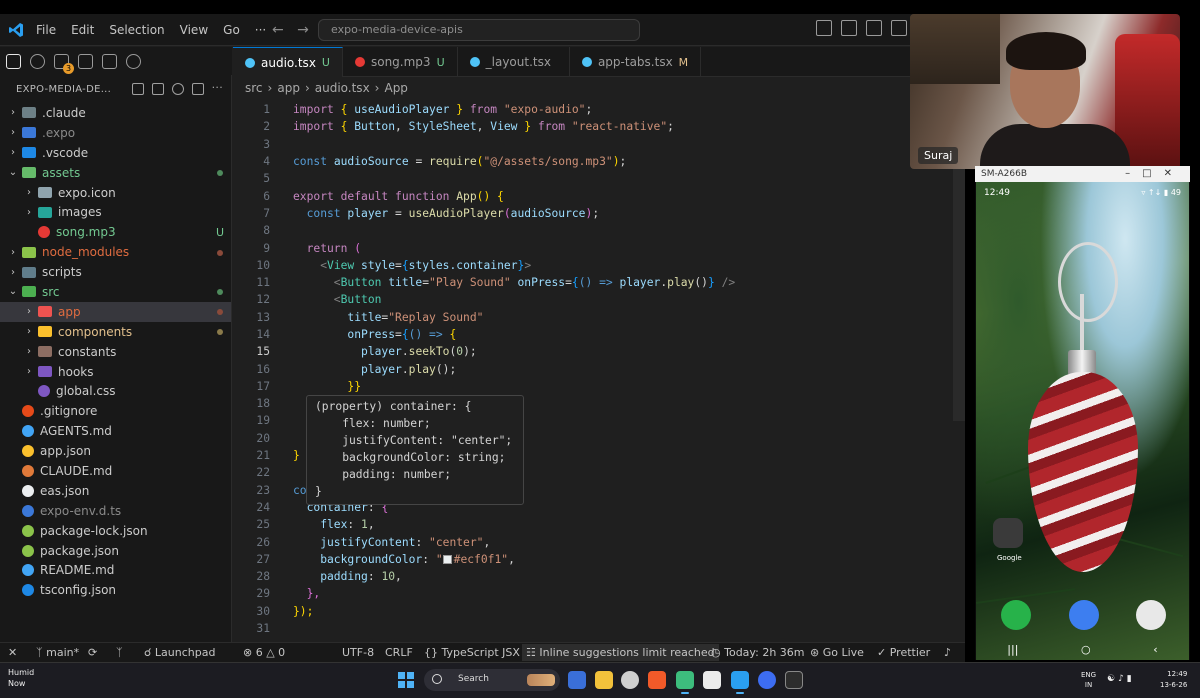  What do you see at coordinates (1173, 680) in the screenshot?
I see `taskbar-clock: 12:49 13-6-26` at bounding box center [1173, 680].